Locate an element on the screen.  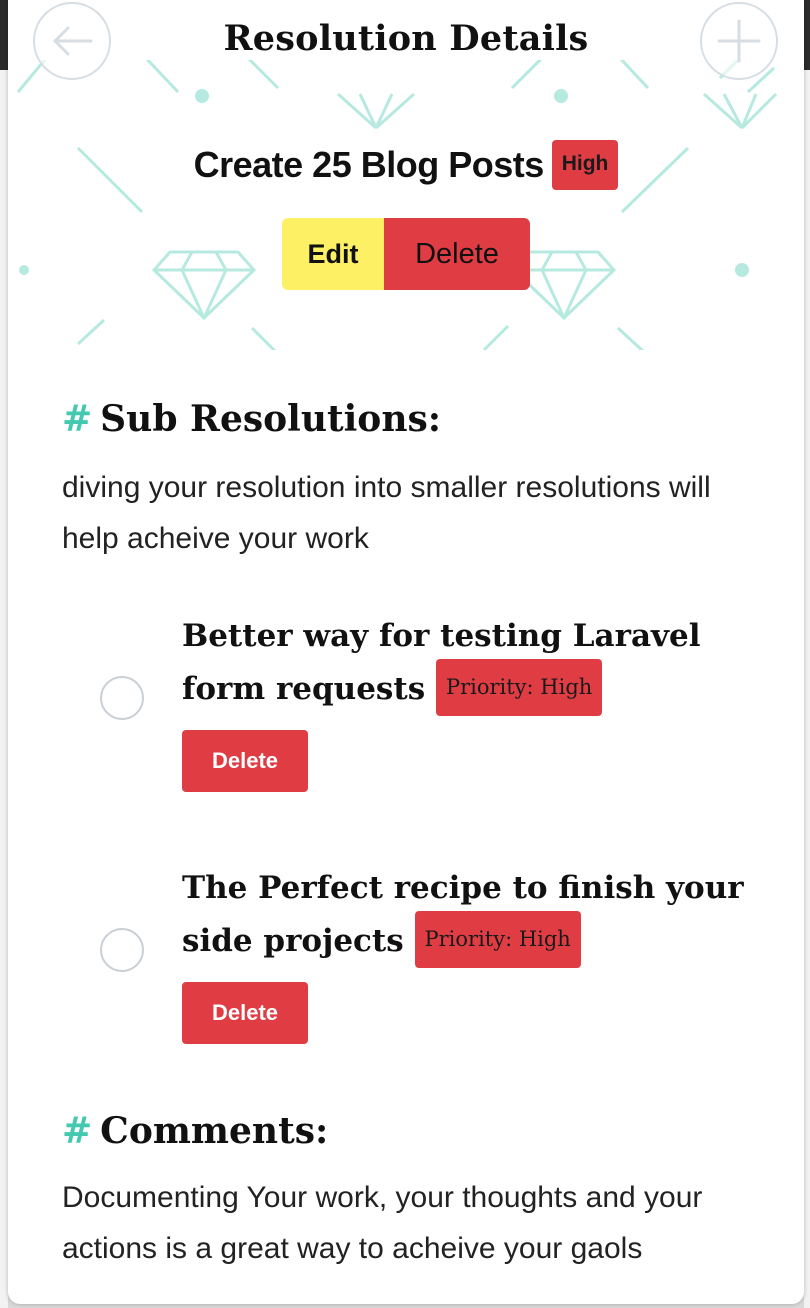
resolution-title-row: Create 25 Blog Posts High is located at coordinates (406, 165).